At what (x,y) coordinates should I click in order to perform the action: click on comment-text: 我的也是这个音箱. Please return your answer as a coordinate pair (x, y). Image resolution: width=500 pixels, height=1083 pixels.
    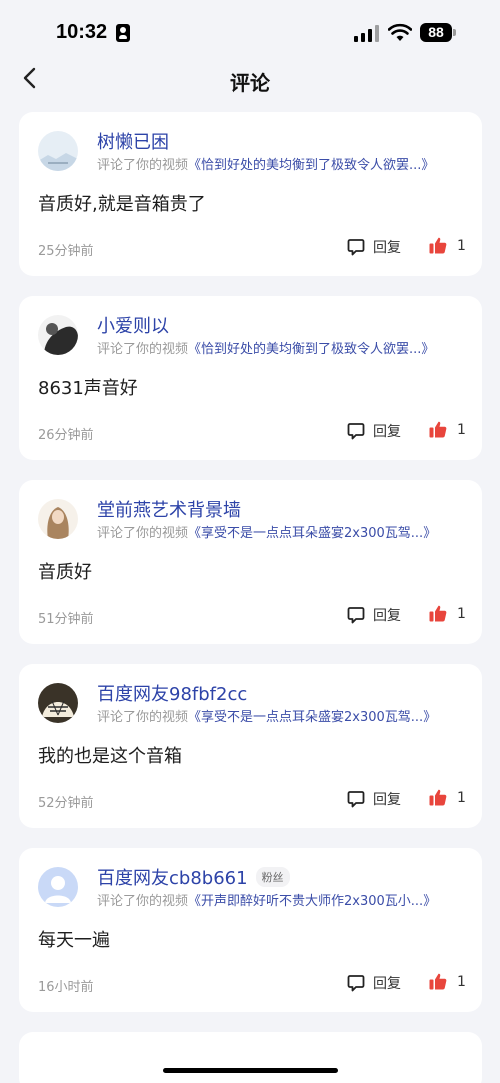
    Looking at the image, I should click on (110, 756).